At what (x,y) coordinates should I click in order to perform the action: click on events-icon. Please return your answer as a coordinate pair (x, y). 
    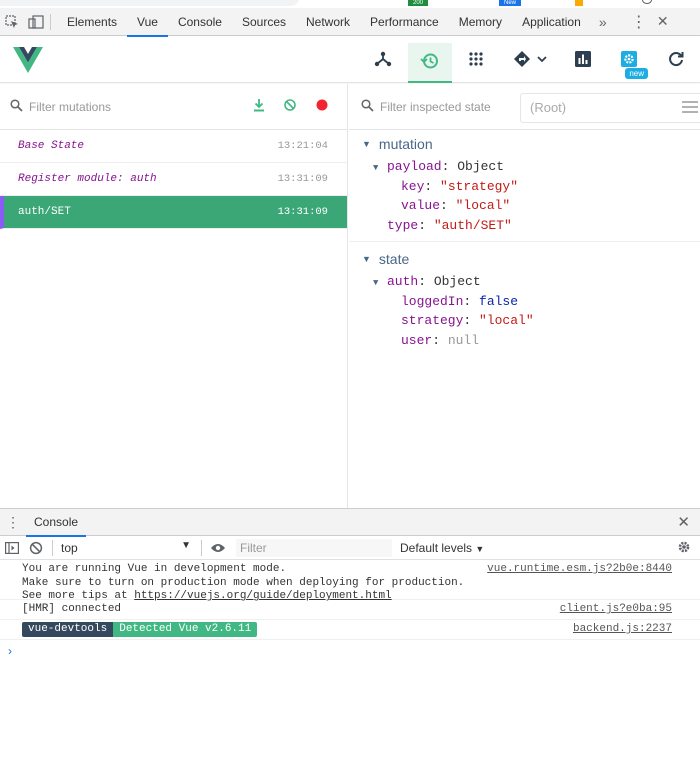
    Looking at the image, I should click on (476, 60).